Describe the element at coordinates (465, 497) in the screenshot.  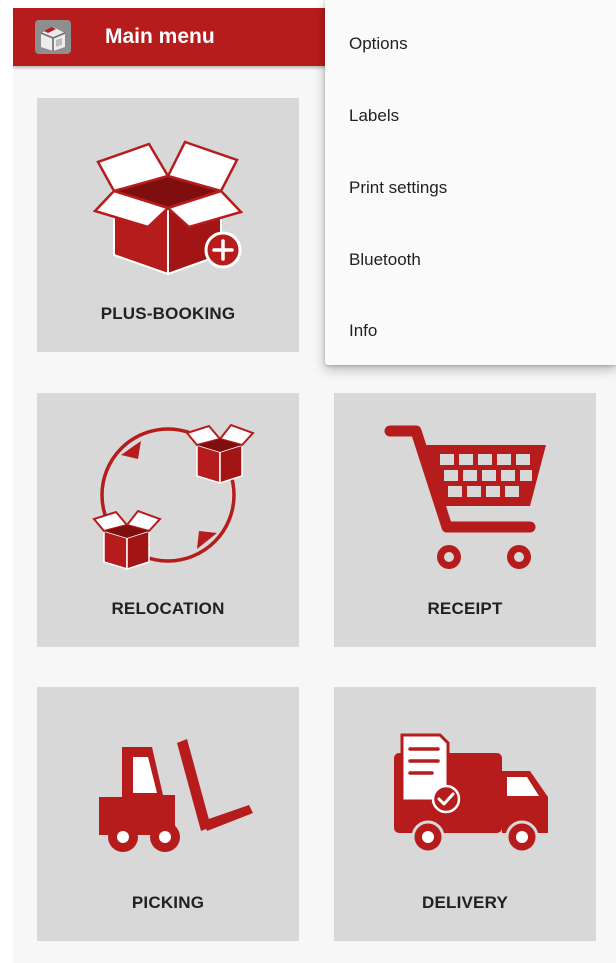
I see `shopping-cart-icon` at that location.